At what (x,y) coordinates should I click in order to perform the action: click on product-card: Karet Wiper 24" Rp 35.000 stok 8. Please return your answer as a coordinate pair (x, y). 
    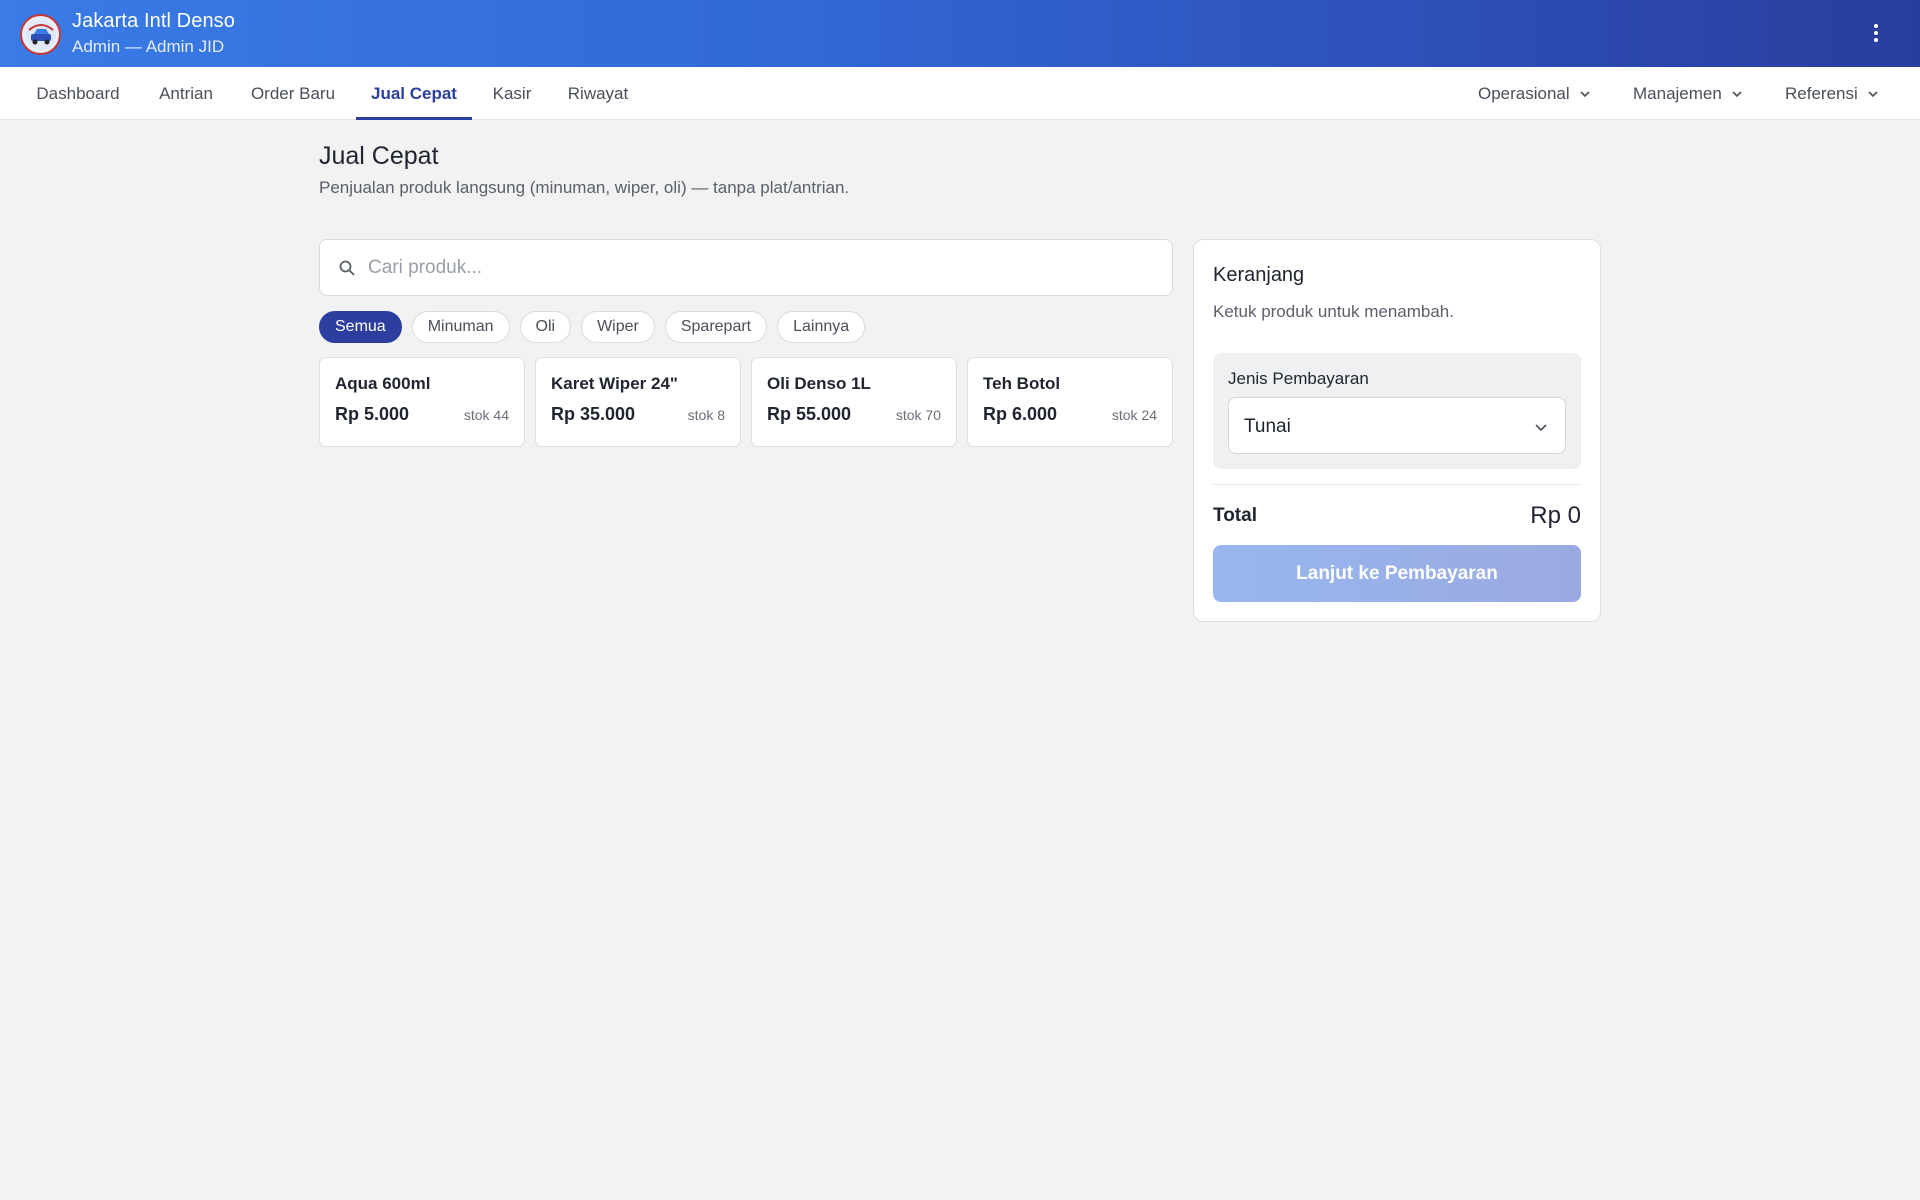
    Looking at the image, I should click on (638, 402).